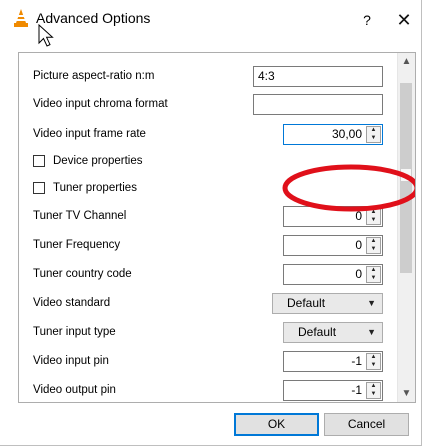 The width and height of the screenshot is (422, 446). Describe the element at coordinates (208, 105) in the screenshot. I see `chroma-format-row: Video input chroma format` at that location.